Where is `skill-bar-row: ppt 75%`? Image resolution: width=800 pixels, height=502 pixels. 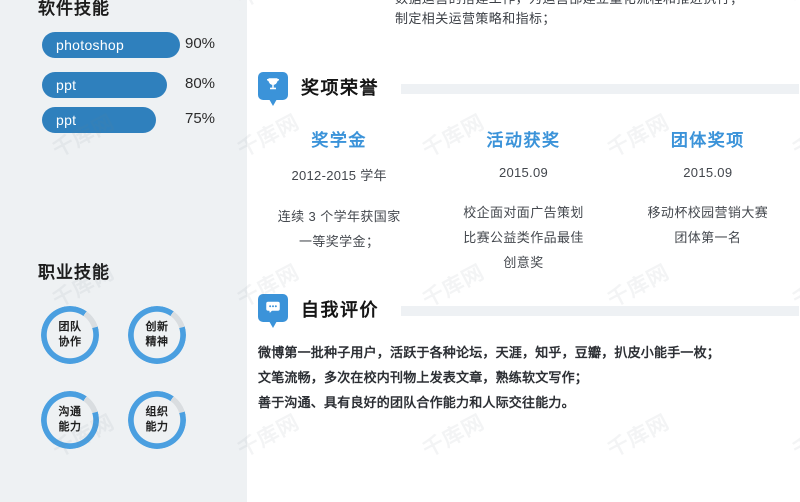 skill-bar-row: ppt 75% is located at coordinates (123, 120).